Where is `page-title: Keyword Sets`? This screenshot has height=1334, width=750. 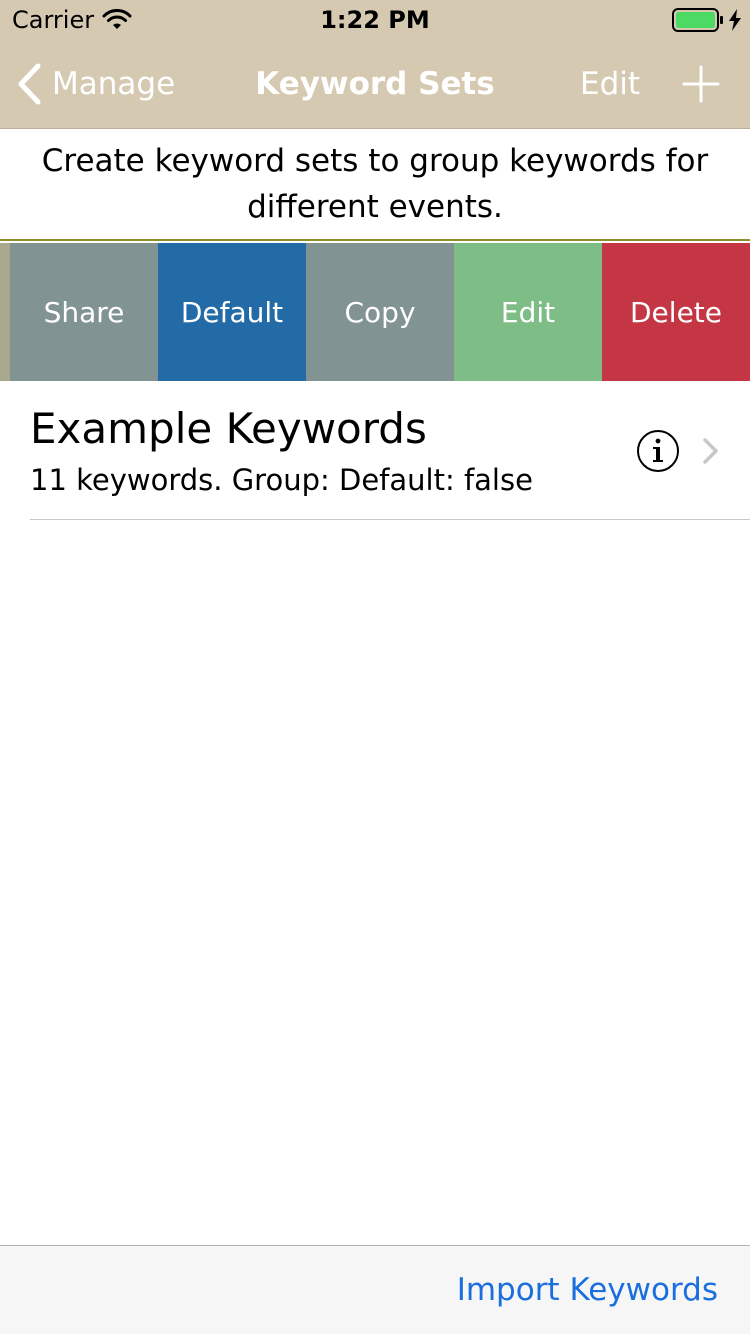 page-title: Keyword Sets is located at coordinates (375, 84).